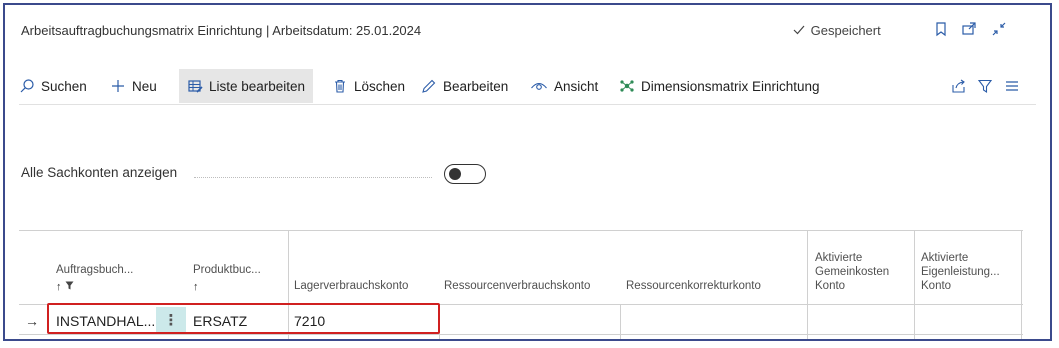 Image resolution: width=1059 pixels, height=348 pixels. What do you see at coordinates (476, 86) in the screenshot?
I see `edit-button-label: Bearbeiten` at bounding box center [476, 86].